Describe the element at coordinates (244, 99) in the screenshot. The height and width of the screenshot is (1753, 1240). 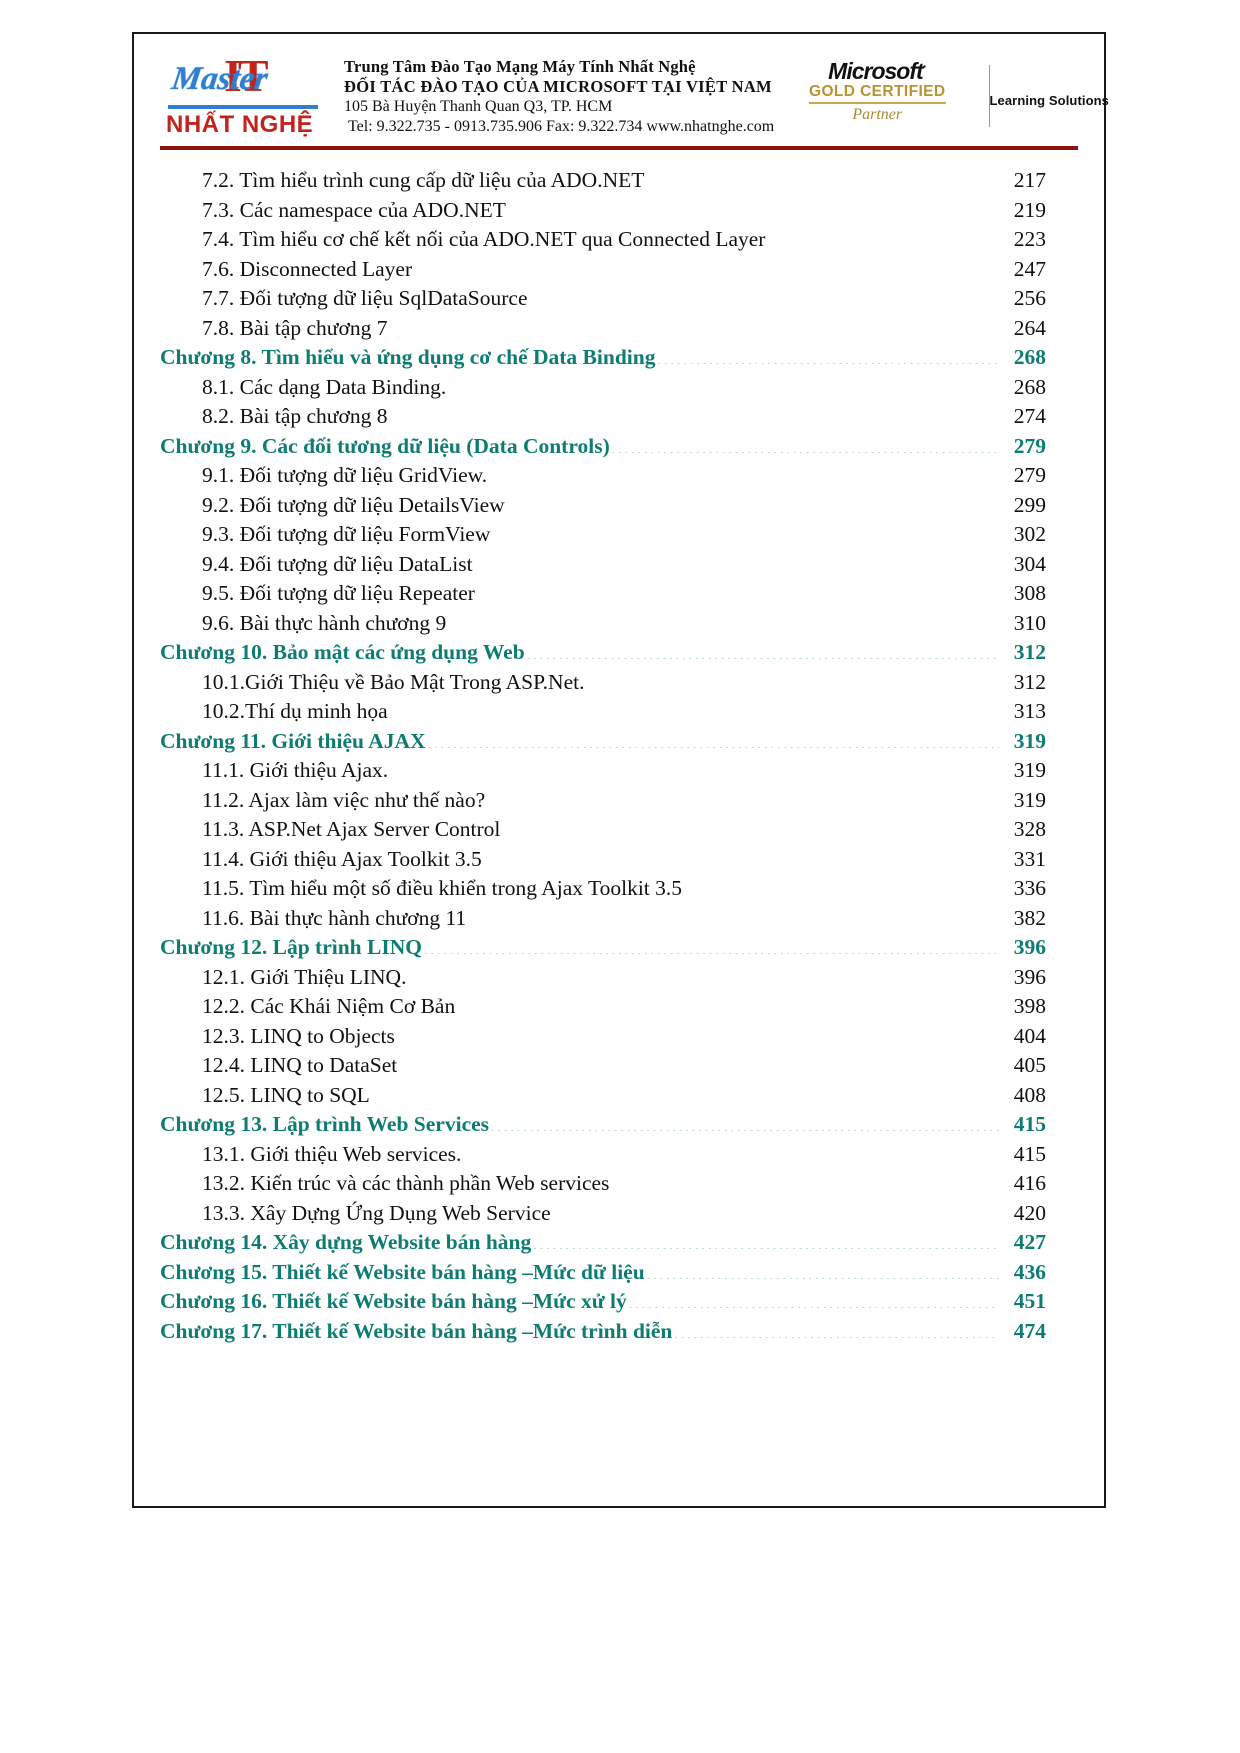
I see `nhat-nghe-logo: IT Master NHẤT NGHỆ` at that location.